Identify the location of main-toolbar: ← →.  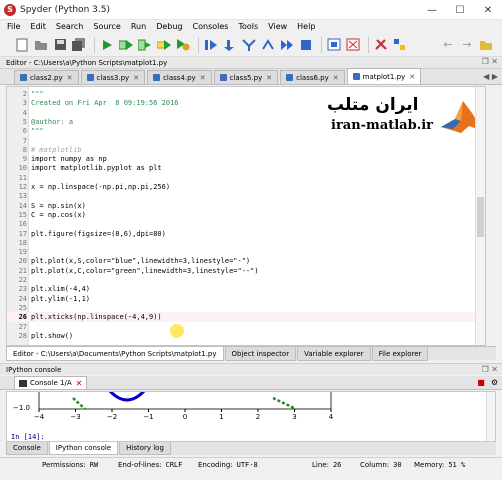
(251, 45).